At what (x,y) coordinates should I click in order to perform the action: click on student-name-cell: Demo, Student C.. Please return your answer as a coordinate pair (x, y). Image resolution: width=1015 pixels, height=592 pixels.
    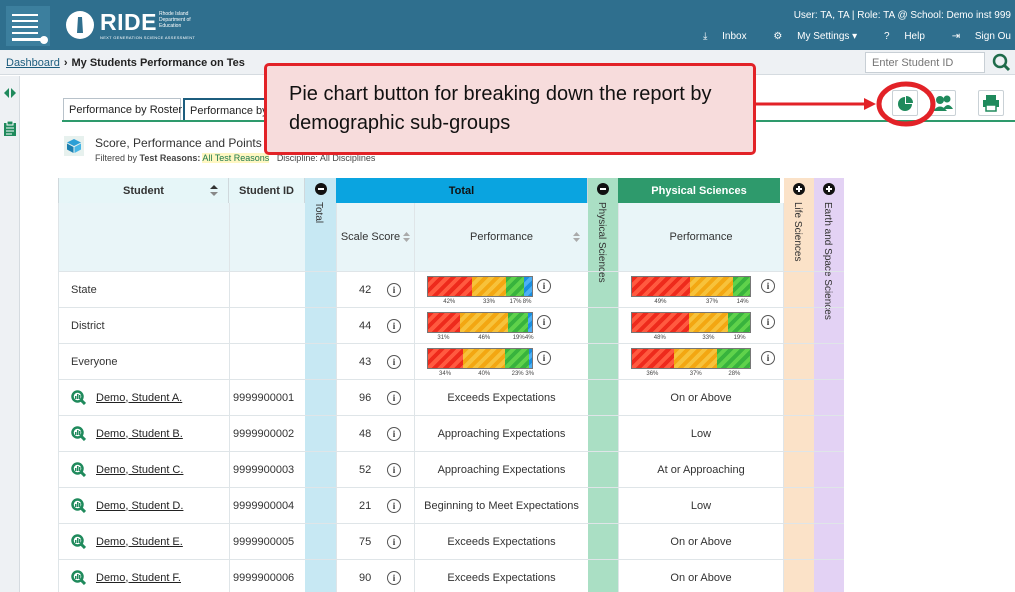
    Looking at the image, I should click on (143, 469).